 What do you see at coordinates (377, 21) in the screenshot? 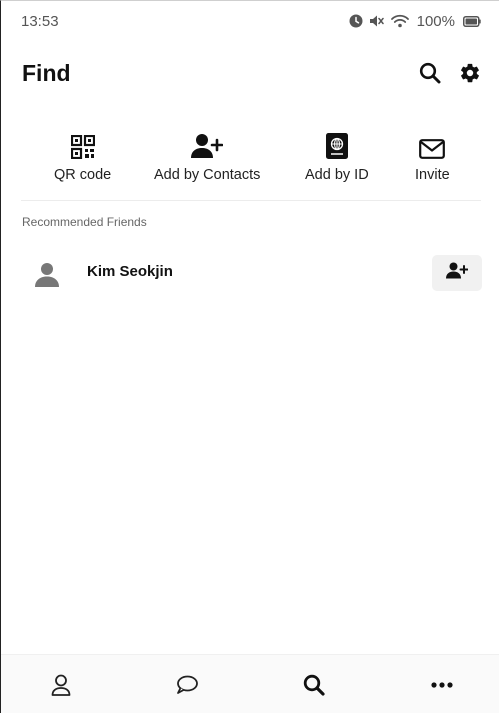
I see `mute-icon` at bounding box center [377, 21].